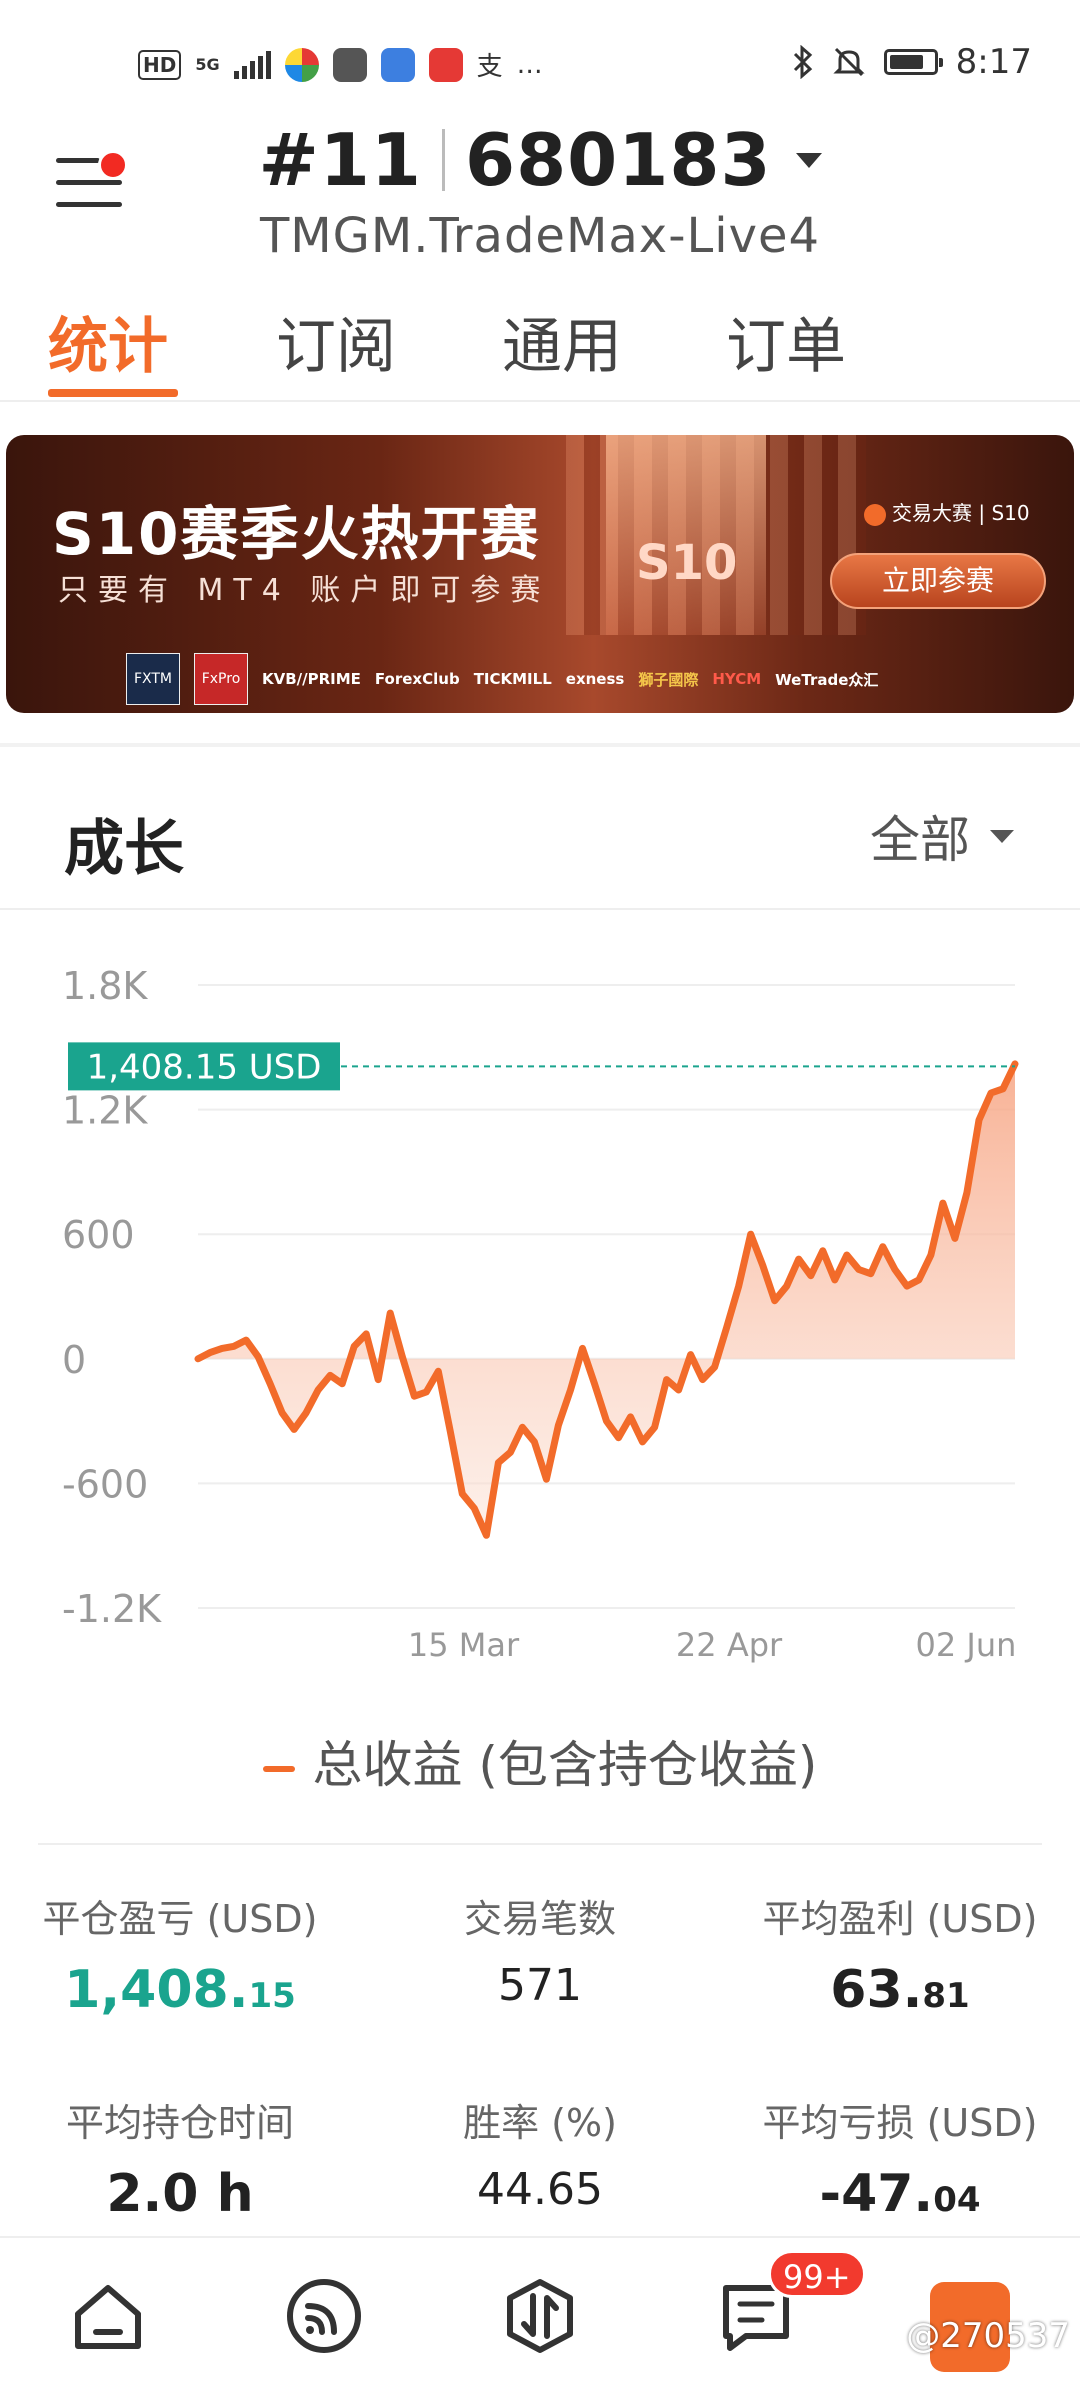  What do you see at coordinates (849, 62) in the screenshot?
I see `mute-bell-icon` at bounding box center [849, 62].